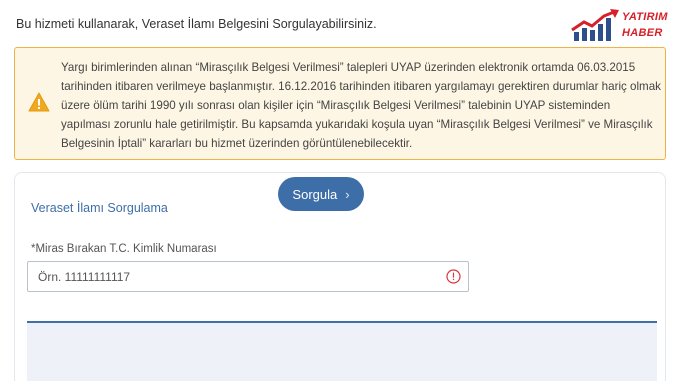 The width and height of the screenshot is (678, 381). I want to click on tc-number-field-wrapper, so click(248, 276).